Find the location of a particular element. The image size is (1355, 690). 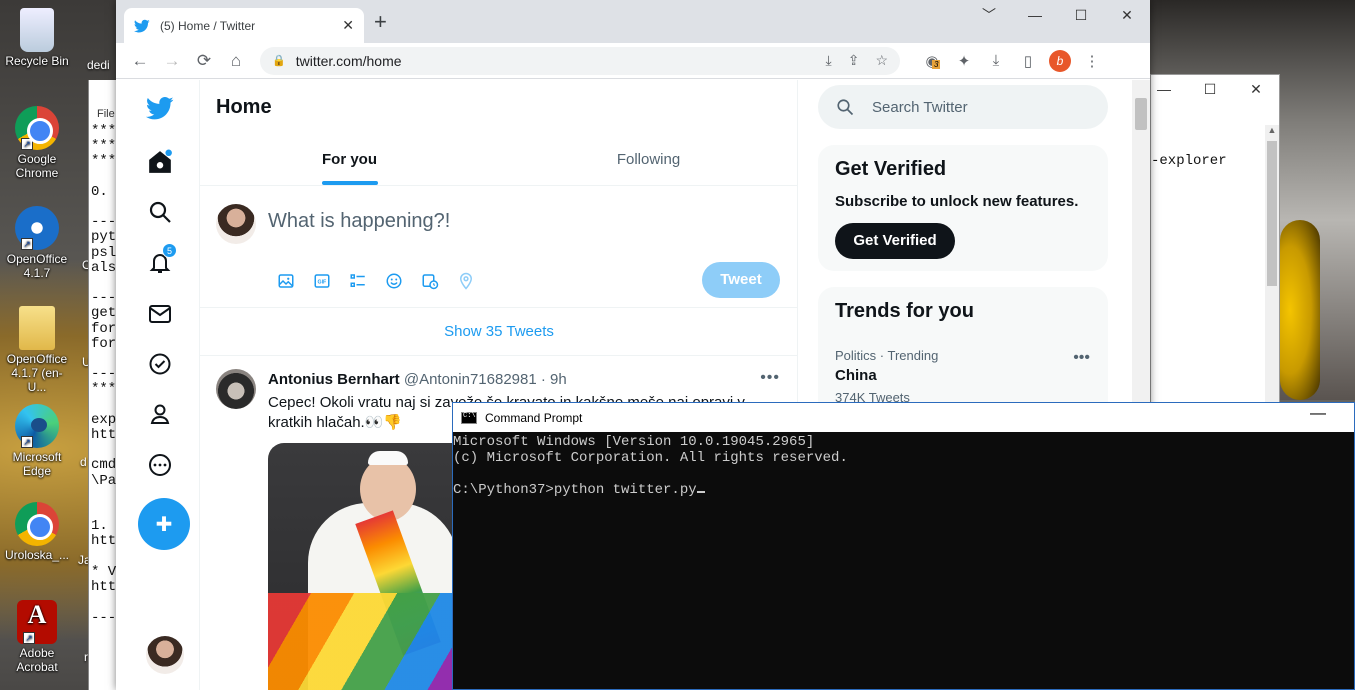

tweet-more-icon: ••• is located at coordinates (770, 378).